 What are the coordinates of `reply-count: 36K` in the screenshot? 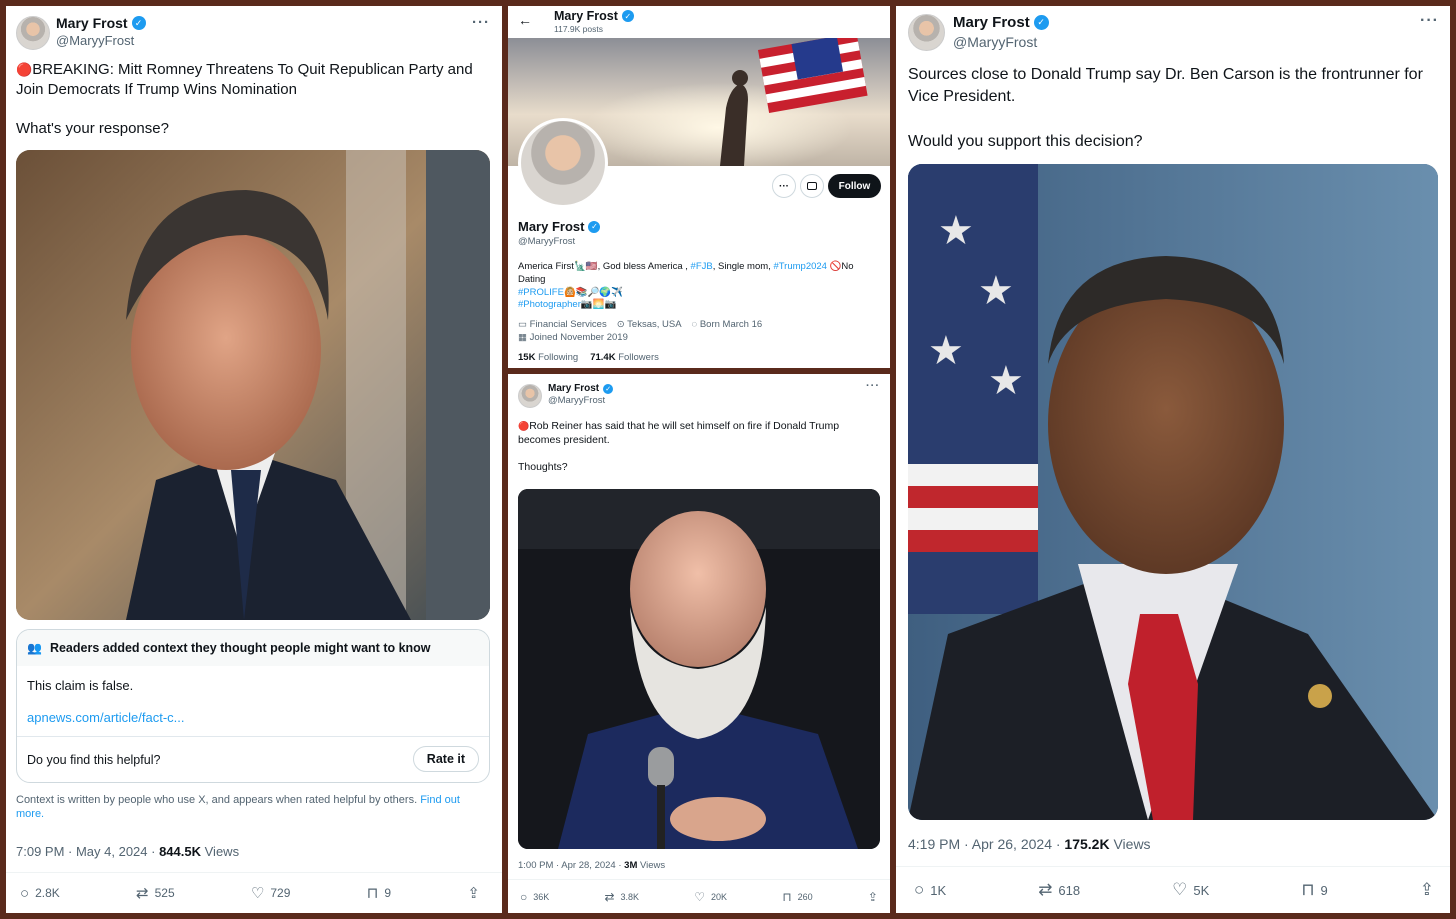 It's located at (541, 897).